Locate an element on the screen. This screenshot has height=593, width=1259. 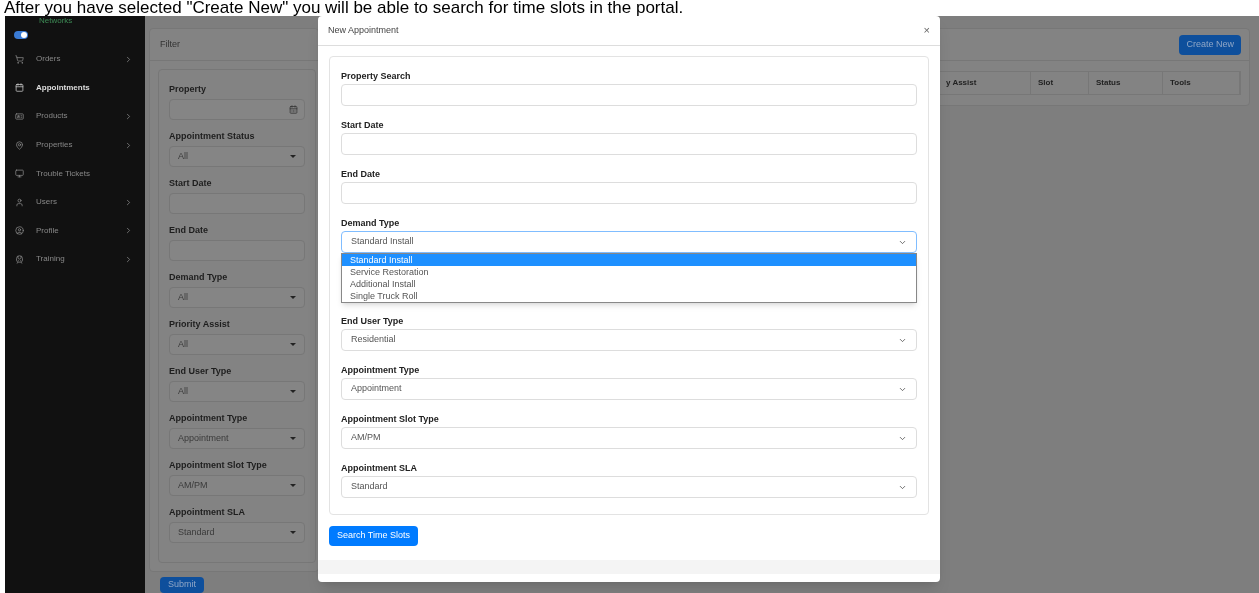
column-header: Tools is located at coordinates (1201, 83).